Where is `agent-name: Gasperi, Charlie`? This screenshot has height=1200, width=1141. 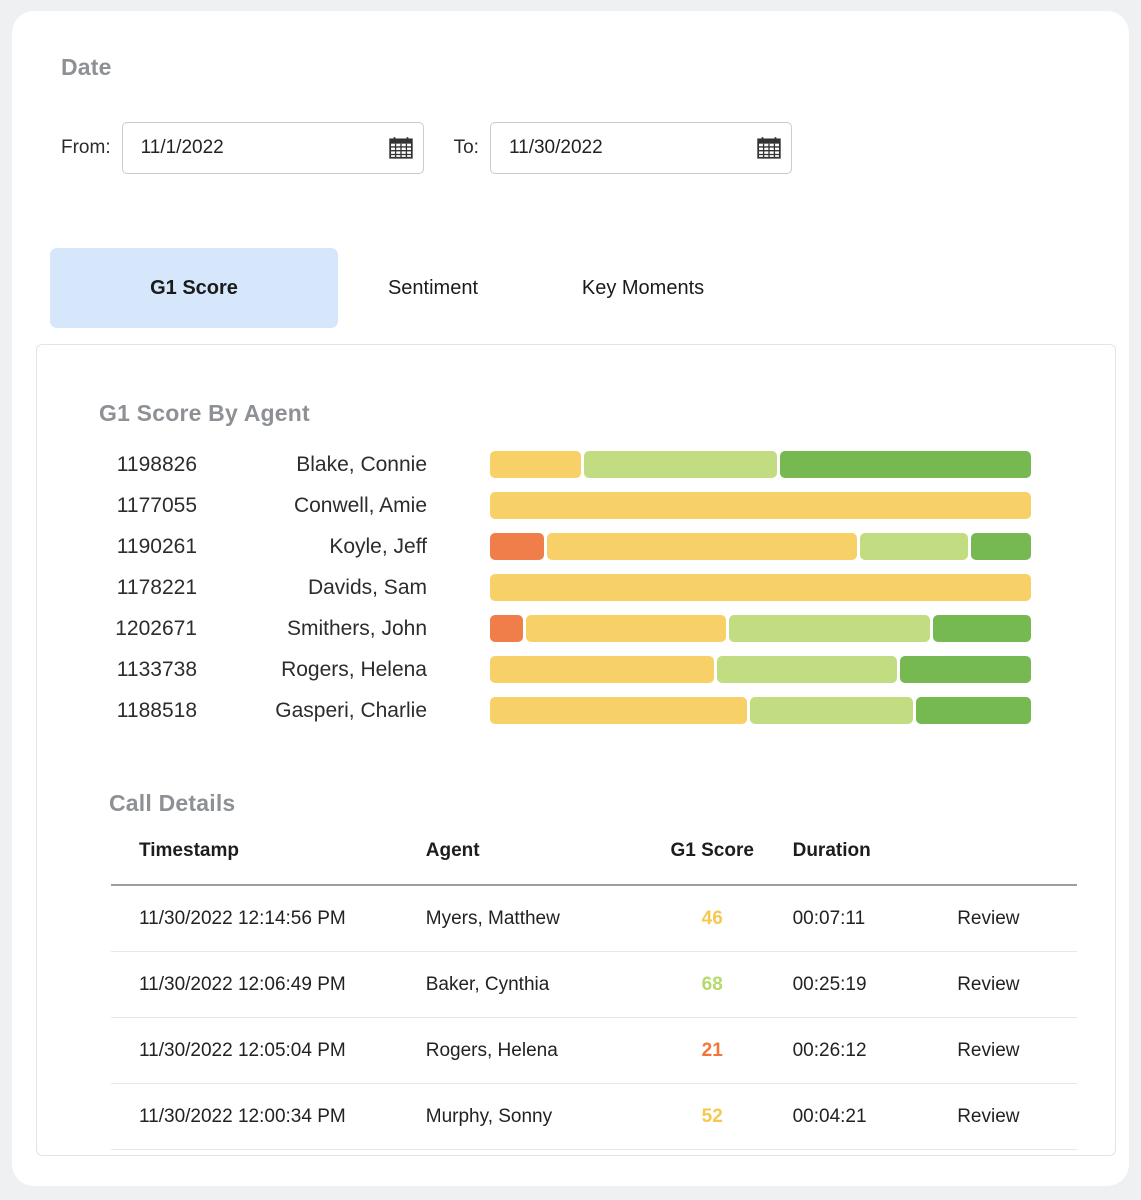
agent-name: Gasperi, Charlie is located at coordinates (351, 710).